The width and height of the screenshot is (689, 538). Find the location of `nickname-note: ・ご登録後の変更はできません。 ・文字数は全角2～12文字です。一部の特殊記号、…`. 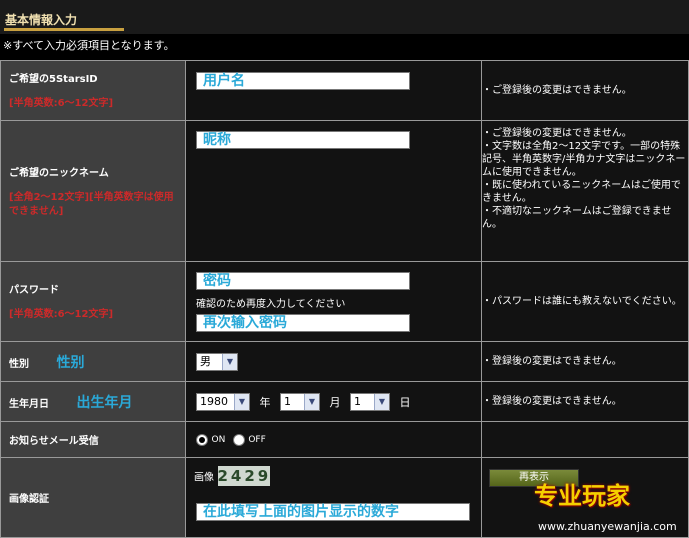

nickname-note: ・ご登録後の変更はできません。 ・文字数は全角2～12文字です。一部の特殊記号、… is located at coordinates (585, 191).